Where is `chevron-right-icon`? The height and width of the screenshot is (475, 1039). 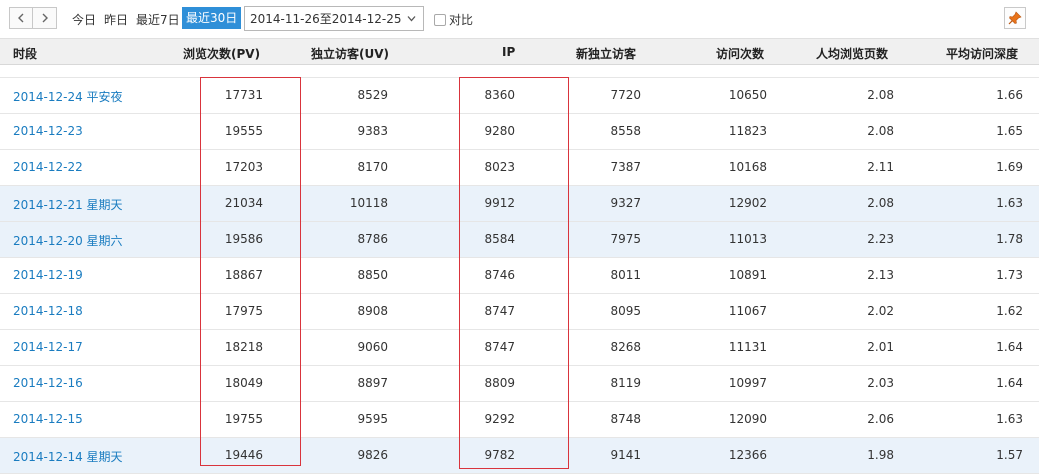 chevron-right-icon is located at coordinates (45, 18).